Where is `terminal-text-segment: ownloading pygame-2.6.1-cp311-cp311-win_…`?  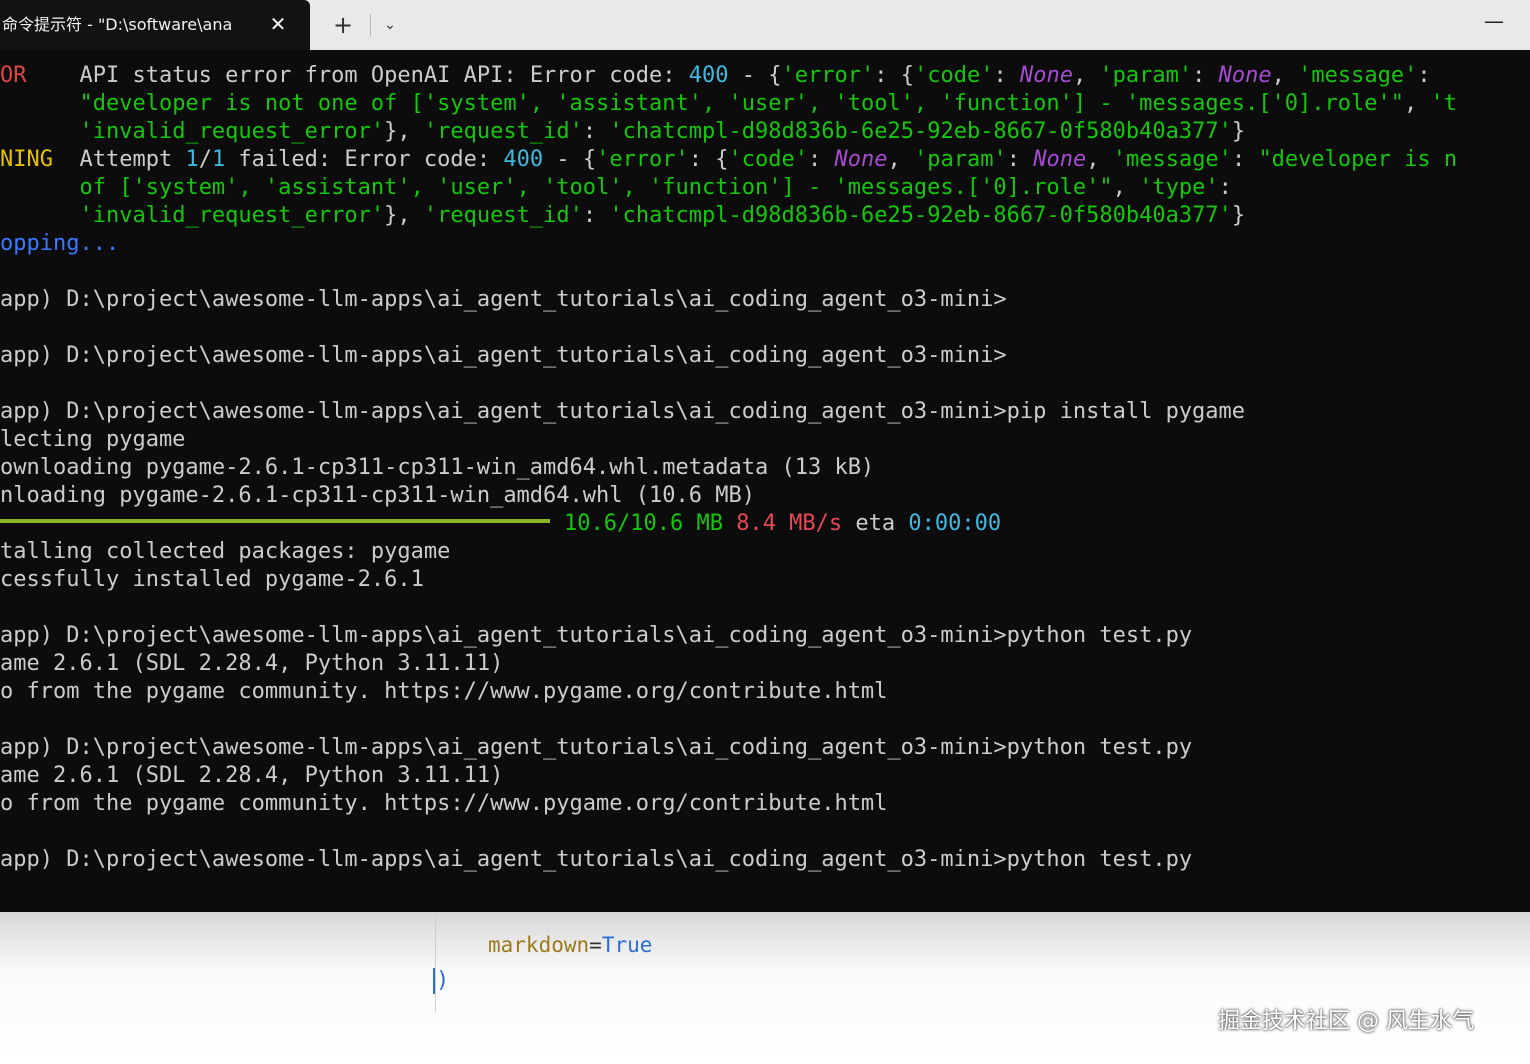 terminal-text-segment: ownloading pygame-2.6.1-cp311-cp311-win_… is located at coordinates (437, 467).